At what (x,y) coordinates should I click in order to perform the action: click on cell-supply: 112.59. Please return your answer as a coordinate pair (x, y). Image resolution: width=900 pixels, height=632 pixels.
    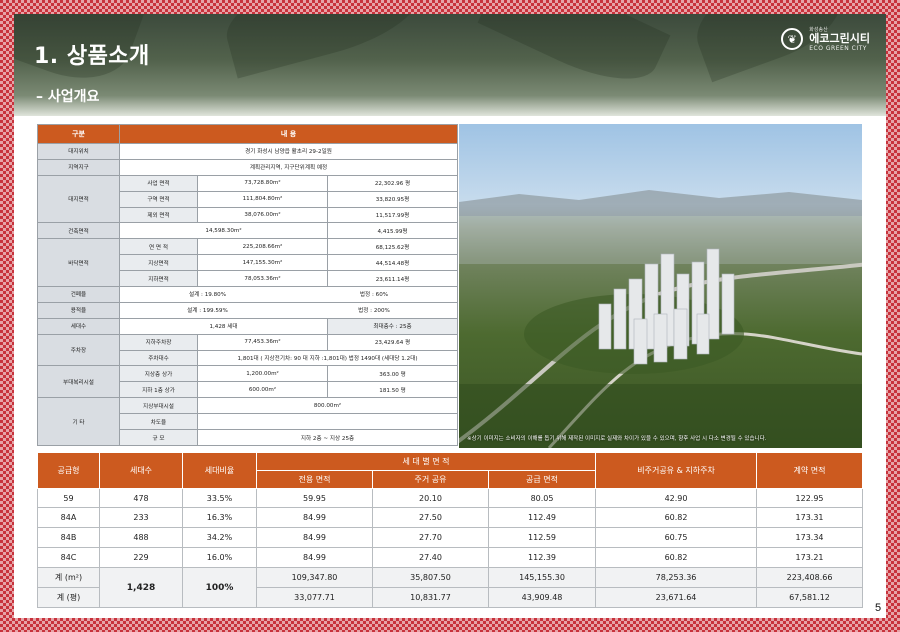
    Looking at the image, I should click on (542, 538).